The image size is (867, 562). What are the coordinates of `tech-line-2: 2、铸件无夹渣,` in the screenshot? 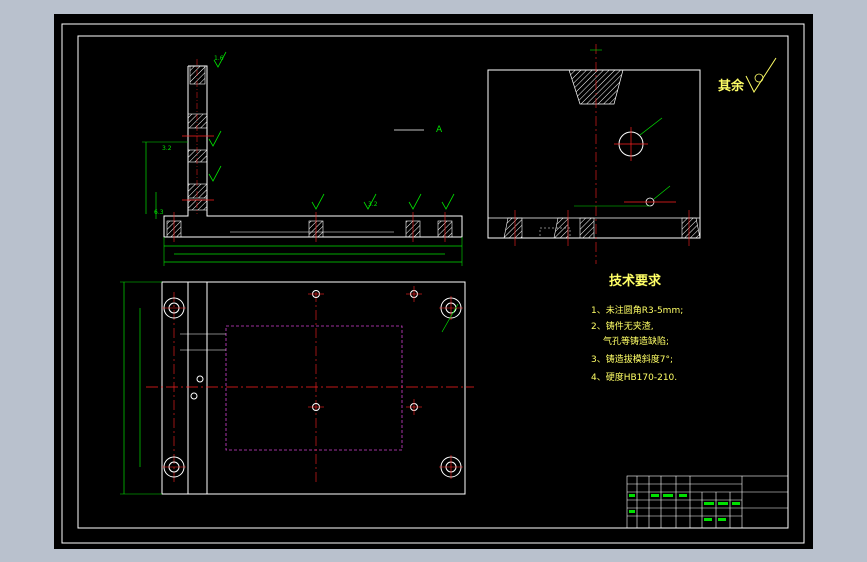 It's located at (622, 327).